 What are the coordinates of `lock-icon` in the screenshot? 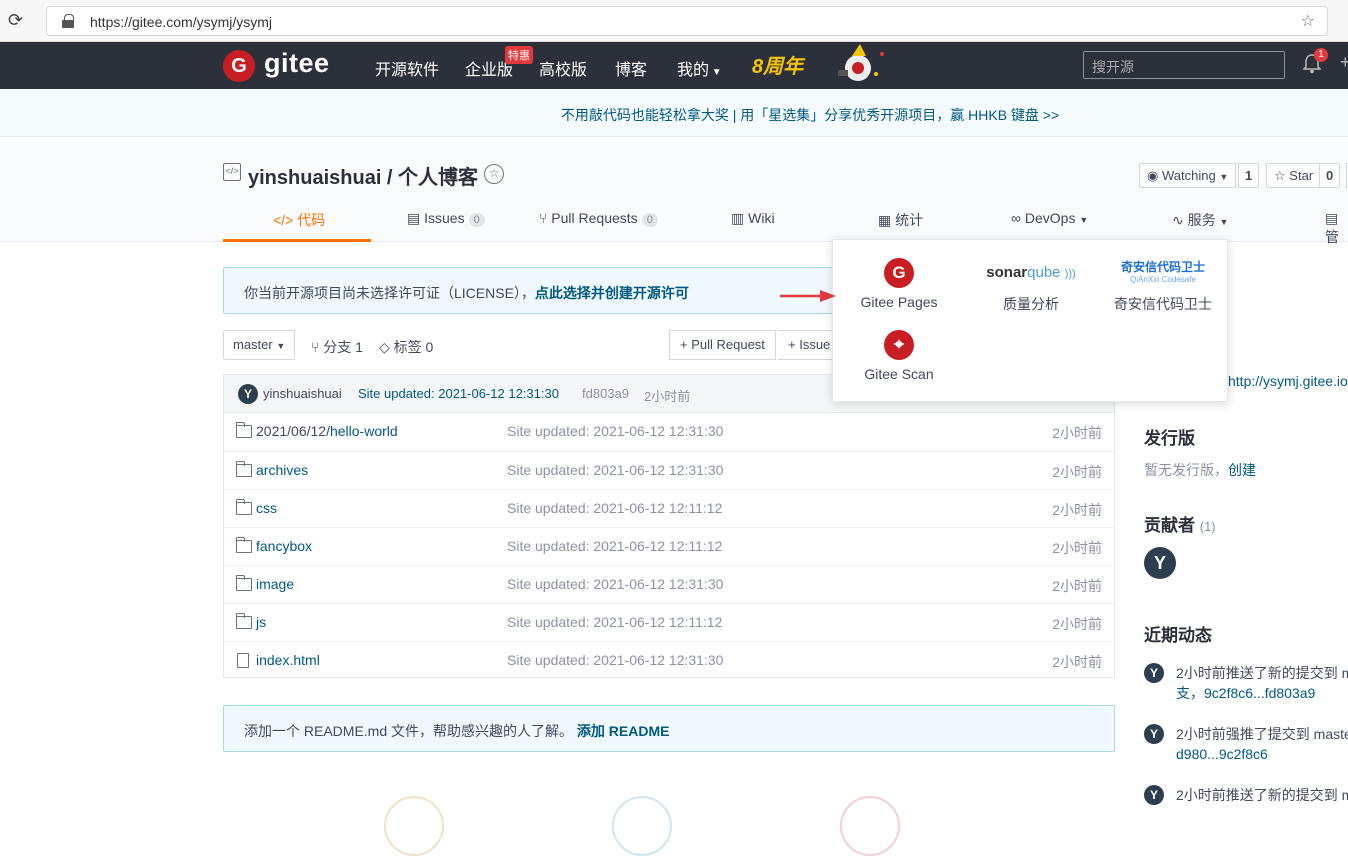 It's located at (68, 21).